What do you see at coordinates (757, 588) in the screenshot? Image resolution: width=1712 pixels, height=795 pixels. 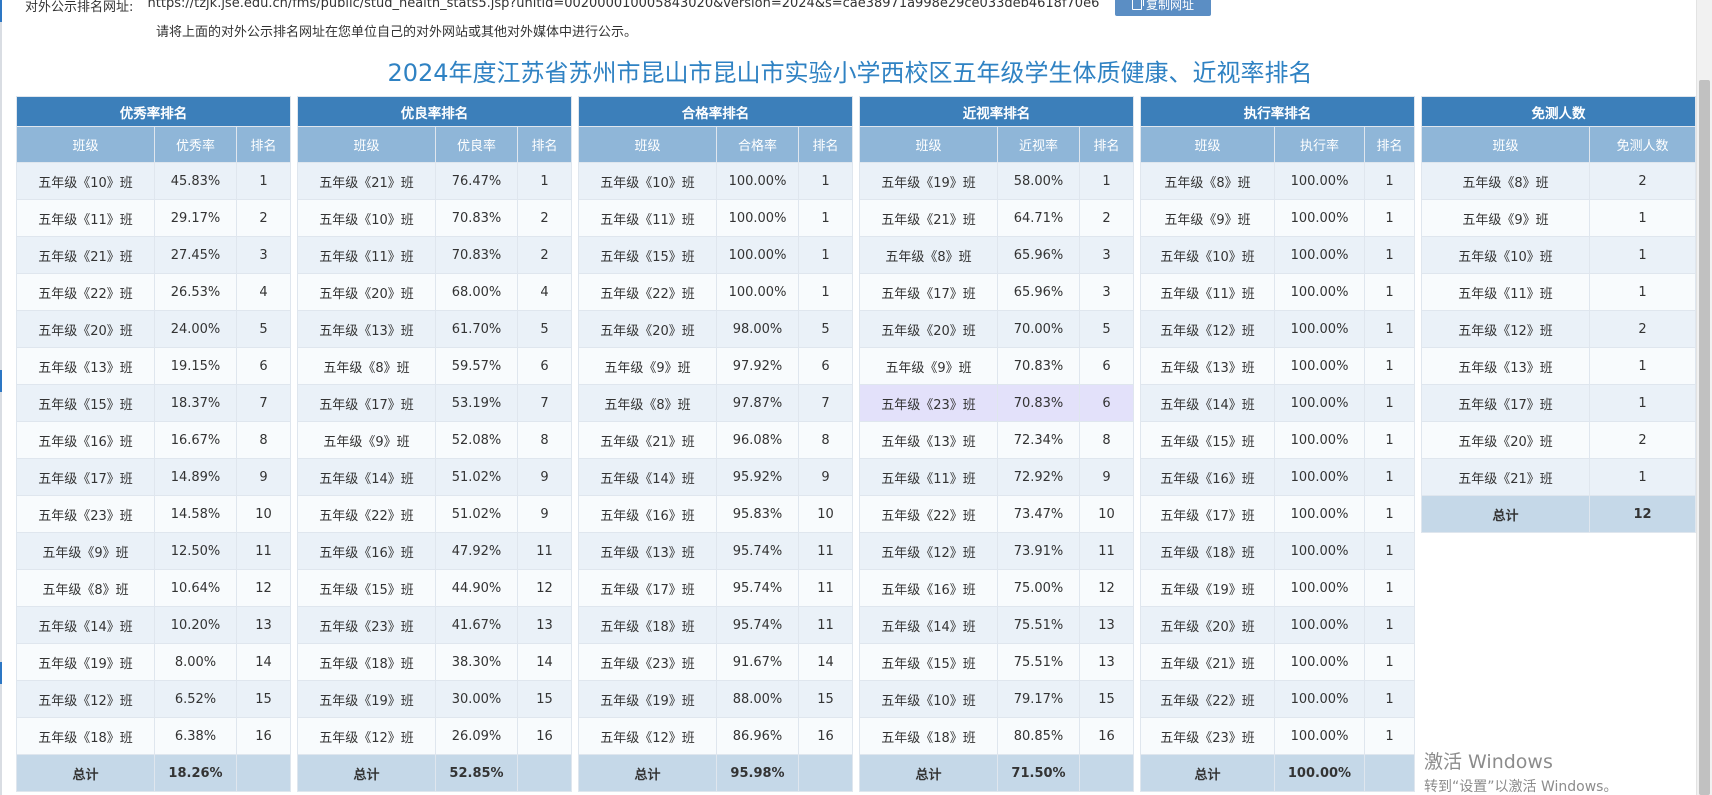 I see `value-cell: 95.74%` at bounding box center [757, 588].